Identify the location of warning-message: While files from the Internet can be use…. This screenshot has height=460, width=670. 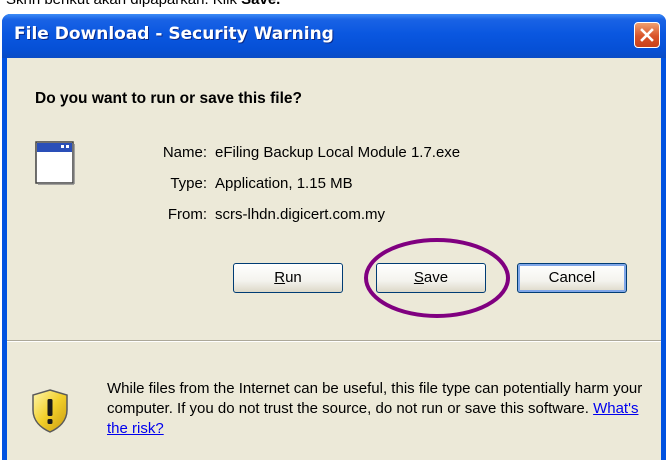
(377, 409).